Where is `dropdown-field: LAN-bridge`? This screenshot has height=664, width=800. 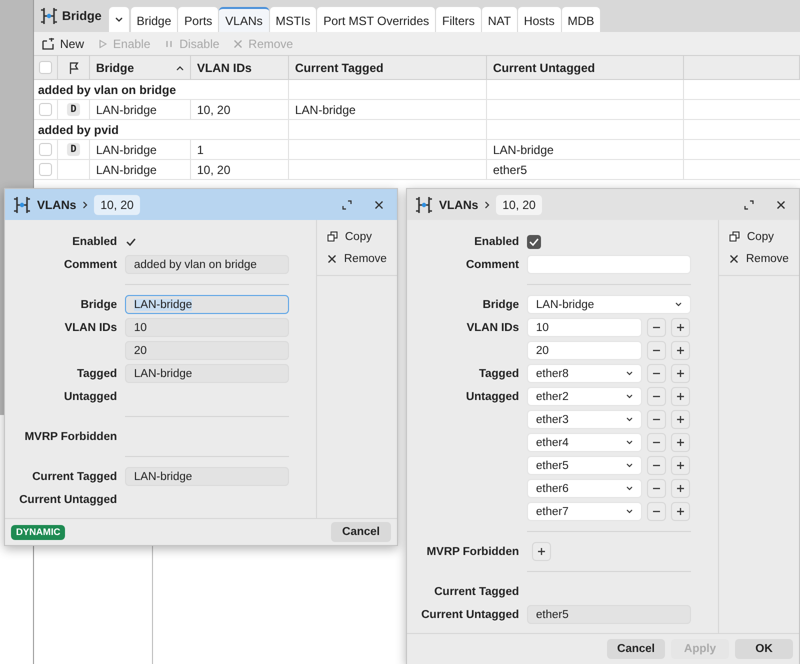
dropdown-field: LAN-bridge is located at coordinates (609, 304).